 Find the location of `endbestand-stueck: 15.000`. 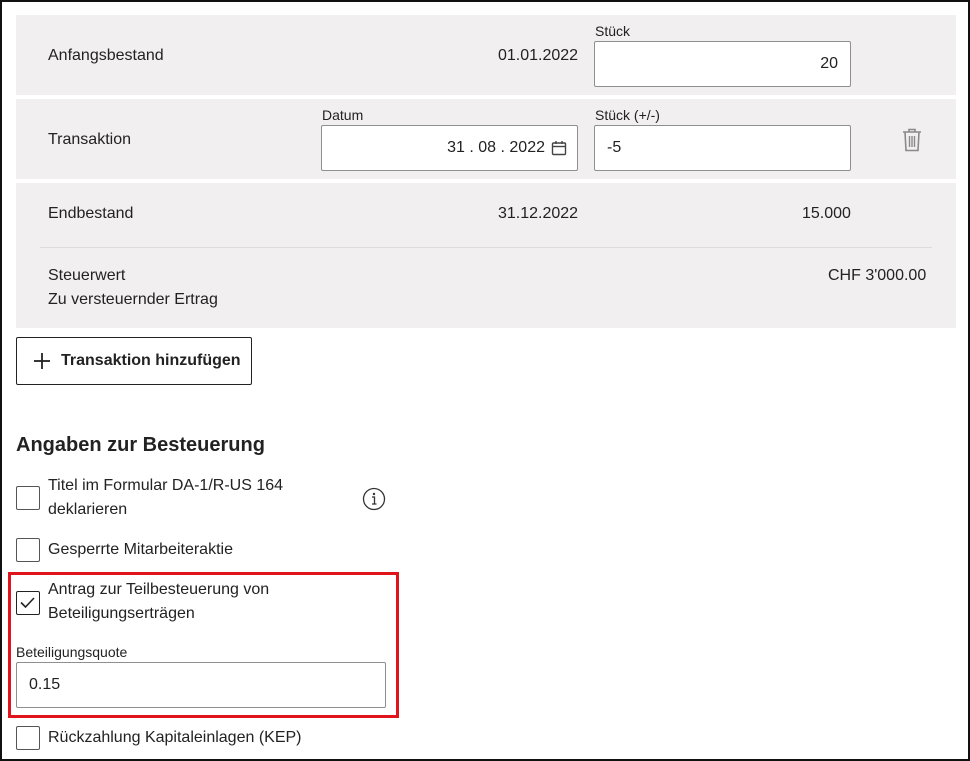

endbestand-stueck: 15.000 is located at coordinates (826, 213).